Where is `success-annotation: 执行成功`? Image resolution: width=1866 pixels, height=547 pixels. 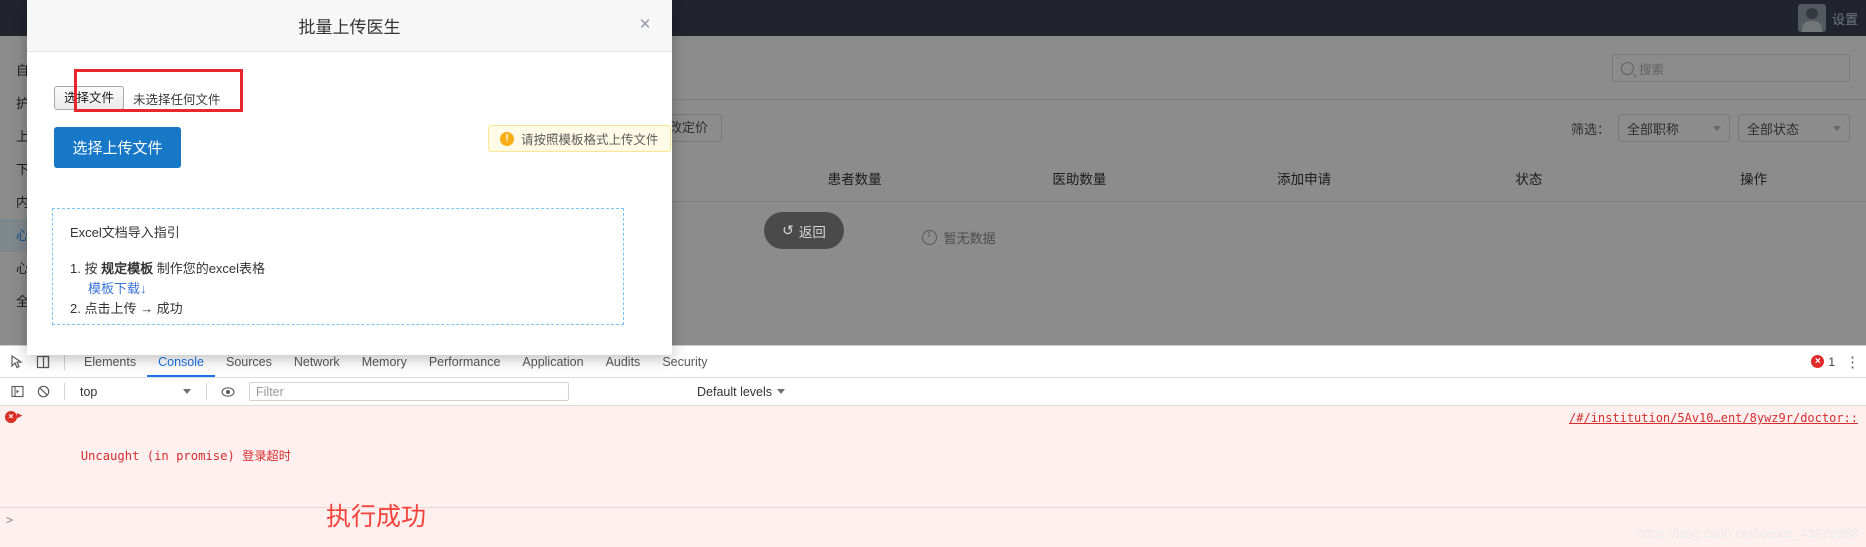
success-annotation: 执行成功 is located at coordinates (376, 517).